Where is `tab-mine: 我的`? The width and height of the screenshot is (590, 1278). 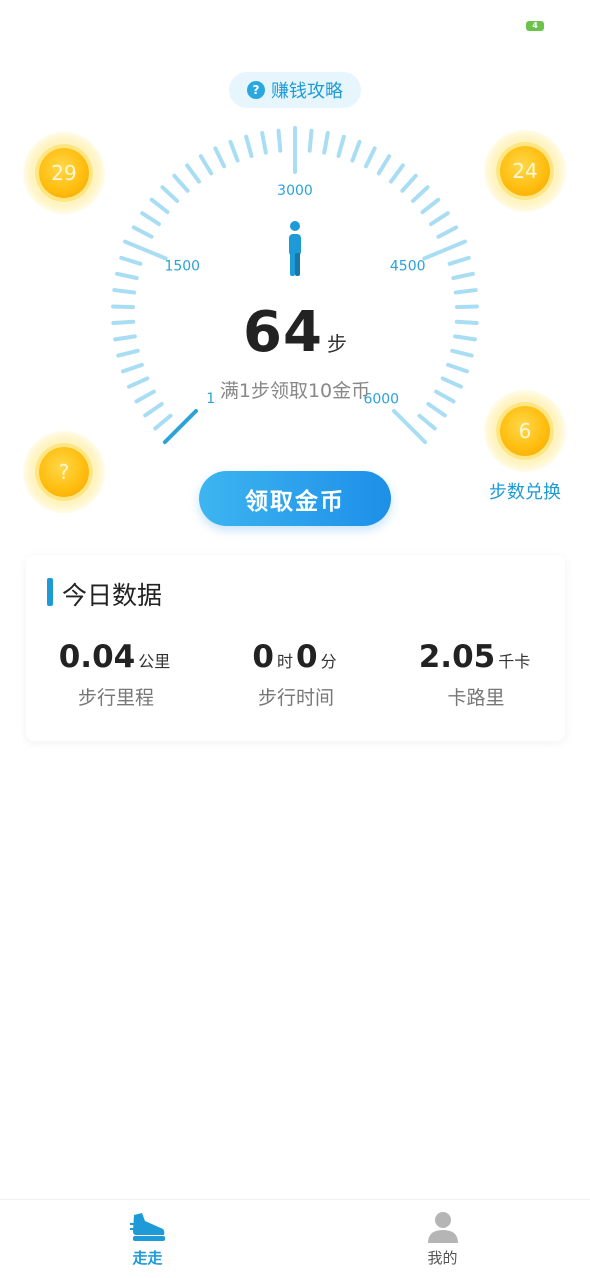 tab-mine: 我的 is located at coordinates (442, 1239).